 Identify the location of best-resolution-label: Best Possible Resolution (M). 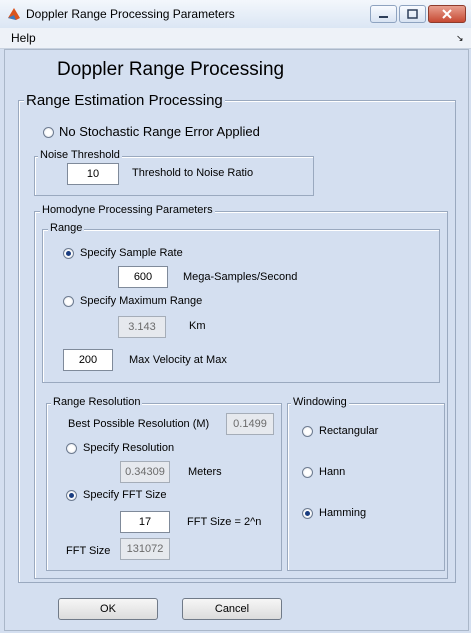
(139, 424).